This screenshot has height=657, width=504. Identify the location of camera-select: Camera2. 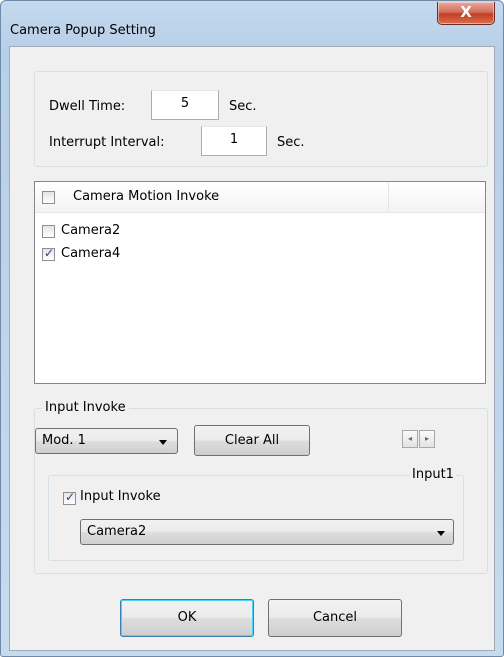
(267, 532).